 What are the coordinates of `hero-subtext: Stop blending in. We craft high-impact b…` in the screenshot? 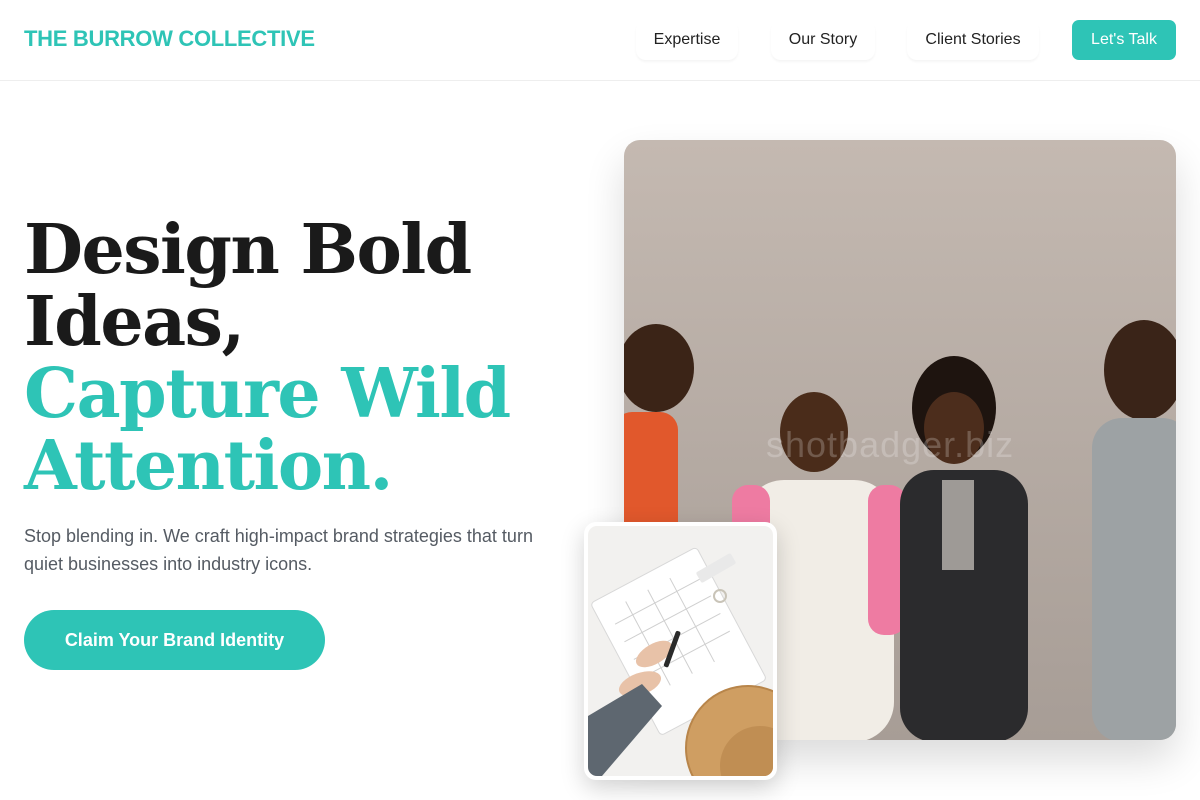 It's located at (278, 550).